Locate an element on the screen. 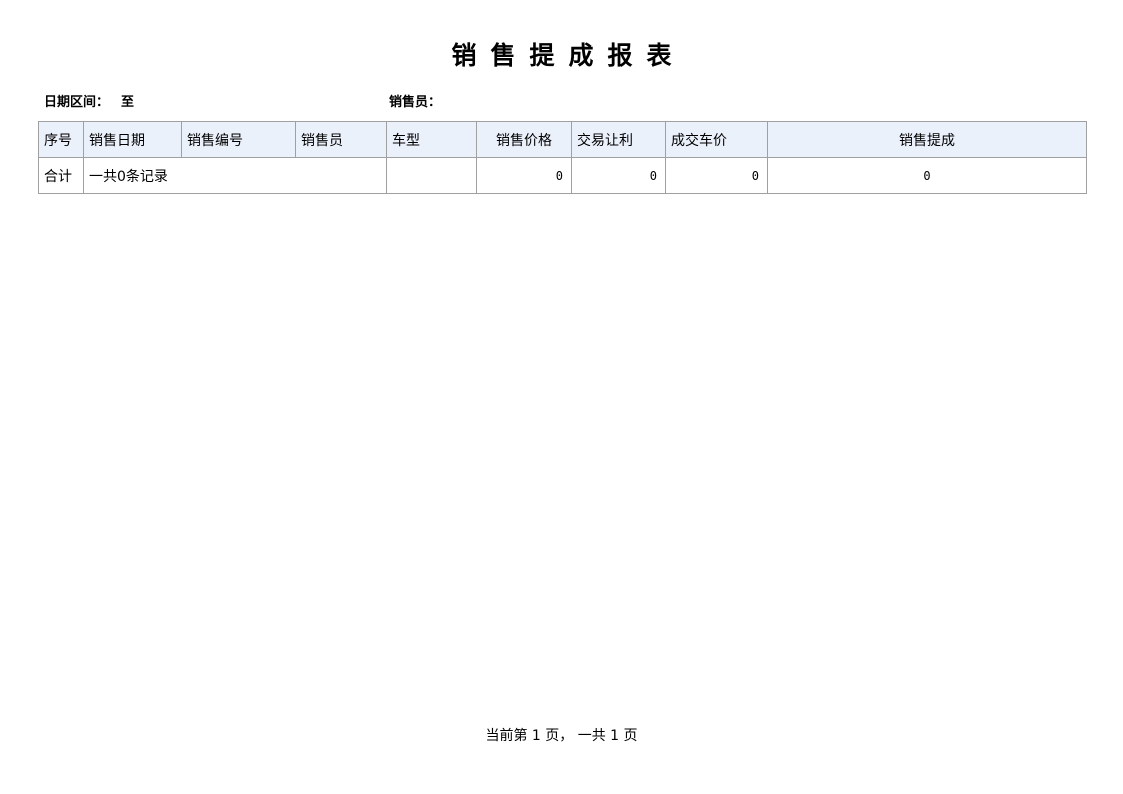 The image size is (1123, 794). column-header-sale-number: 销售编号 is located at coordinates (238, 139).